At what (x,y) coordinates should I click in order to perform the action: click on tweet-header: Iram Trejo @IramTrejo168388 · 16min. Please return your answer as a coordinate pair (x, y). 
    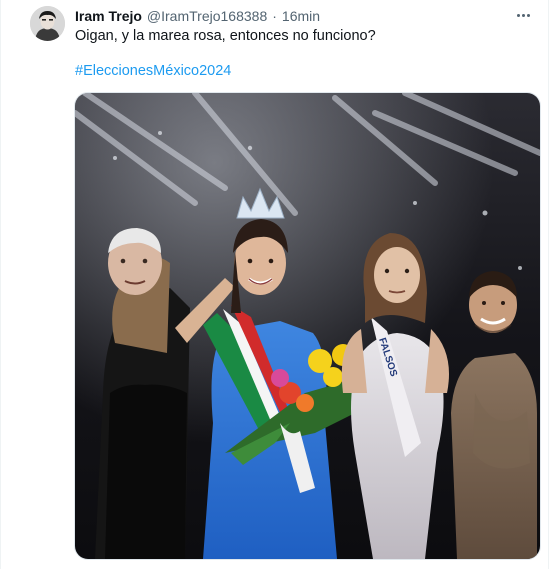
    Looking at the image, I should click on (291, 16).